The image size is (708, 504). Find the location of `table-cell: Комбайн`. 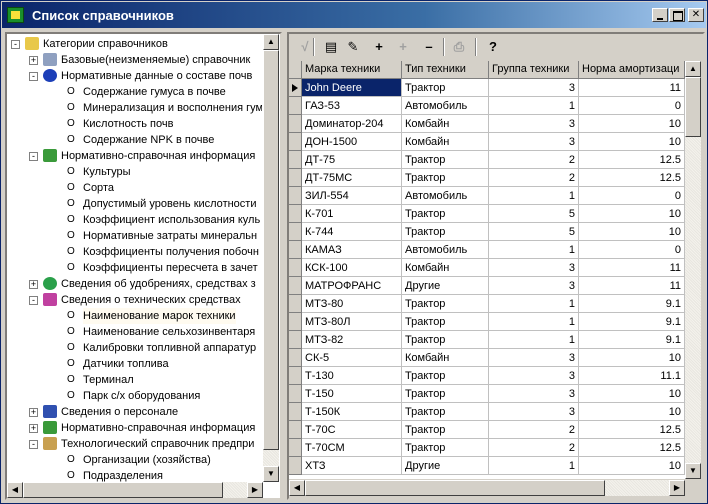

table-cell: Комбайн is located at coordinates (445, 268).